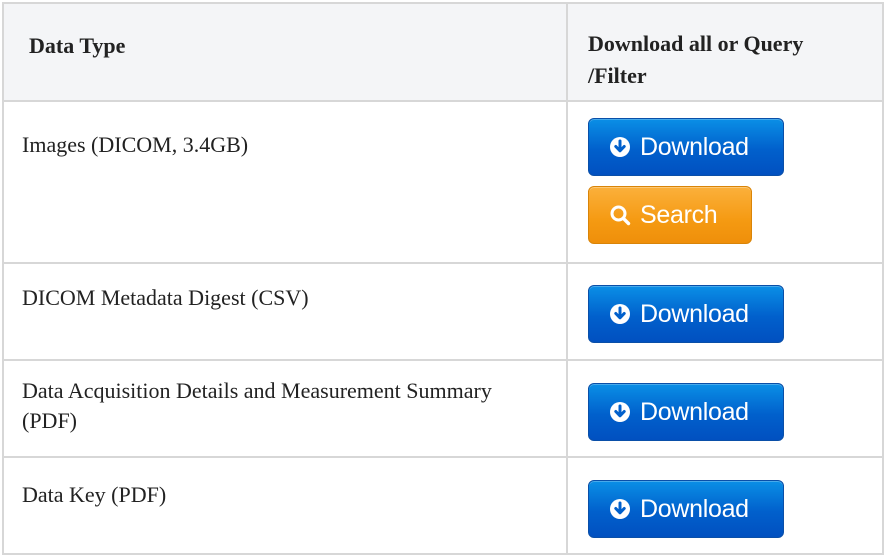  I want to click on download-button-acquisition: Download, so click(686, 412).